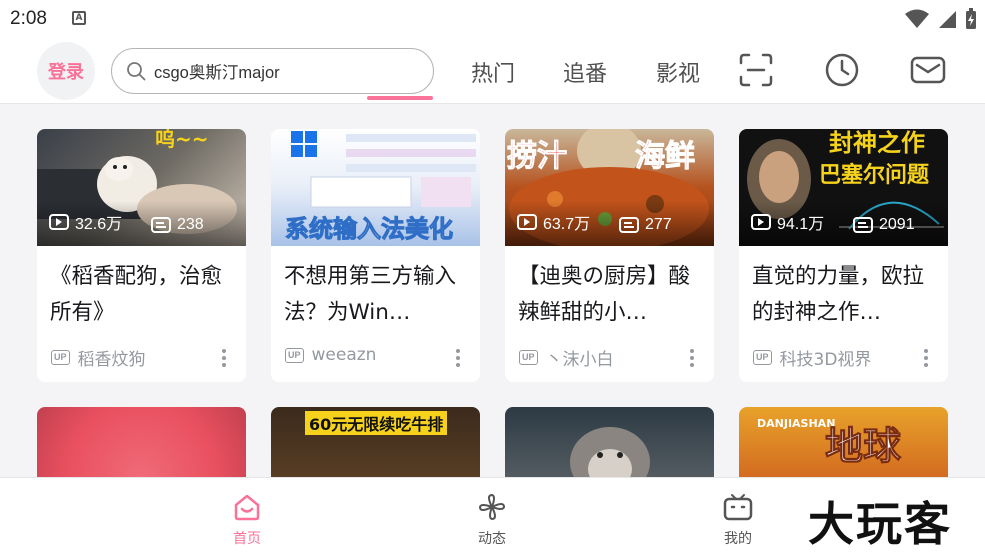  I want to click on notification-icon: A, so click(79, 18).